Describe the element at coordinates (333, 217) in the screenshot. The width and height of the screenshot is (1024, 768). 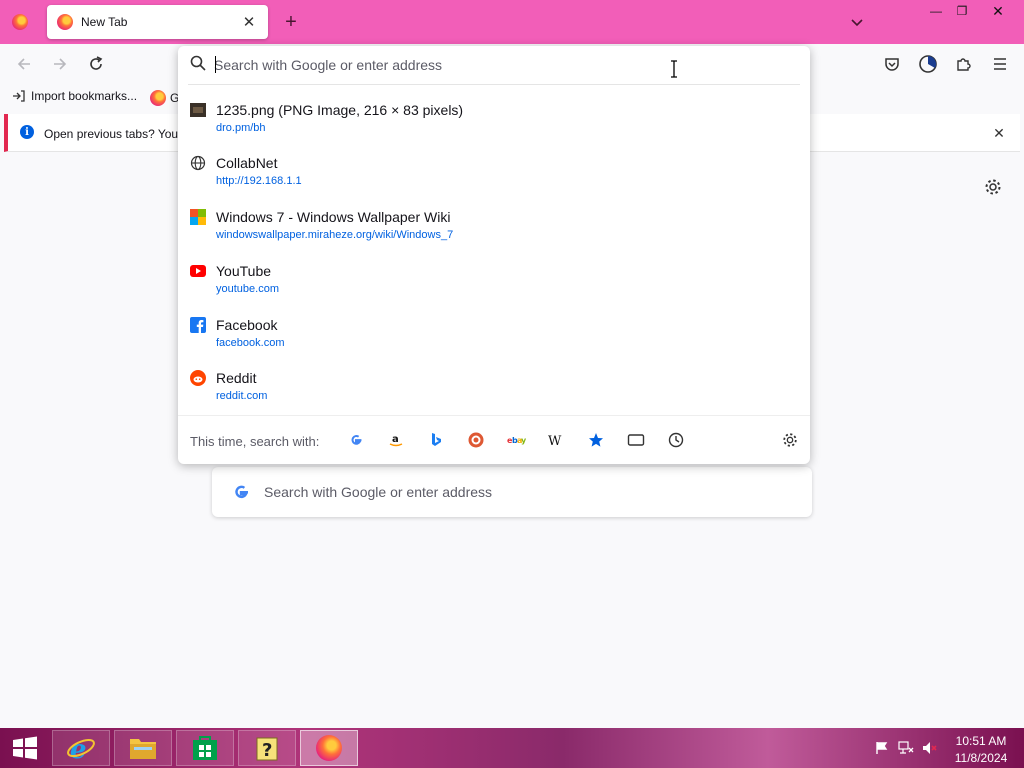
I see `result-title: Windows 7 - Windows Wallpaper Wiki` at that location.